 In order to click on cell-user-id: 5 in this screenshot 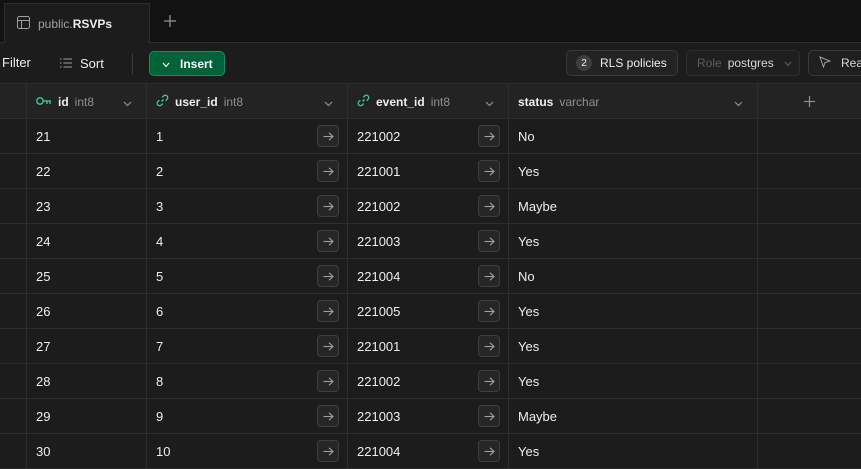, I will do `click(247, 276)`.